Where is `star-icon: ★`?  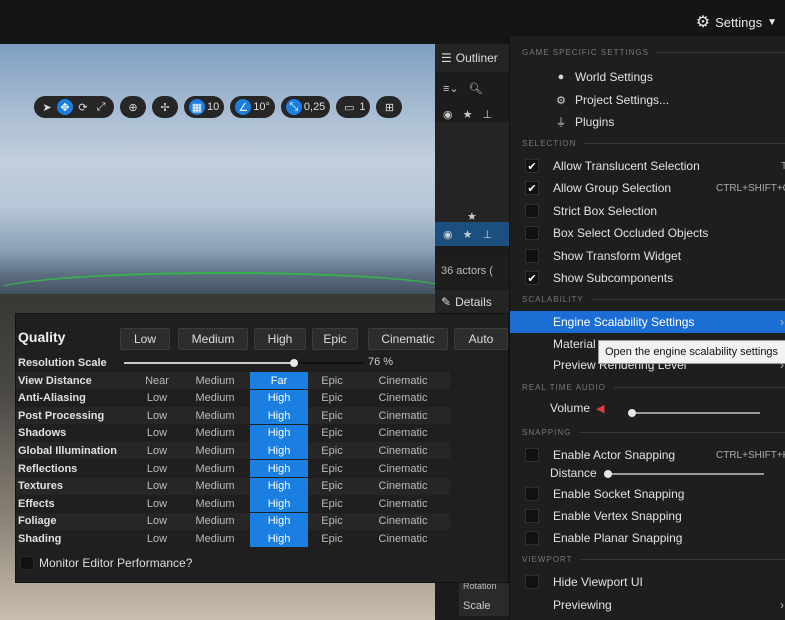
star-icon: ★ is located at coordinates (472, 216).